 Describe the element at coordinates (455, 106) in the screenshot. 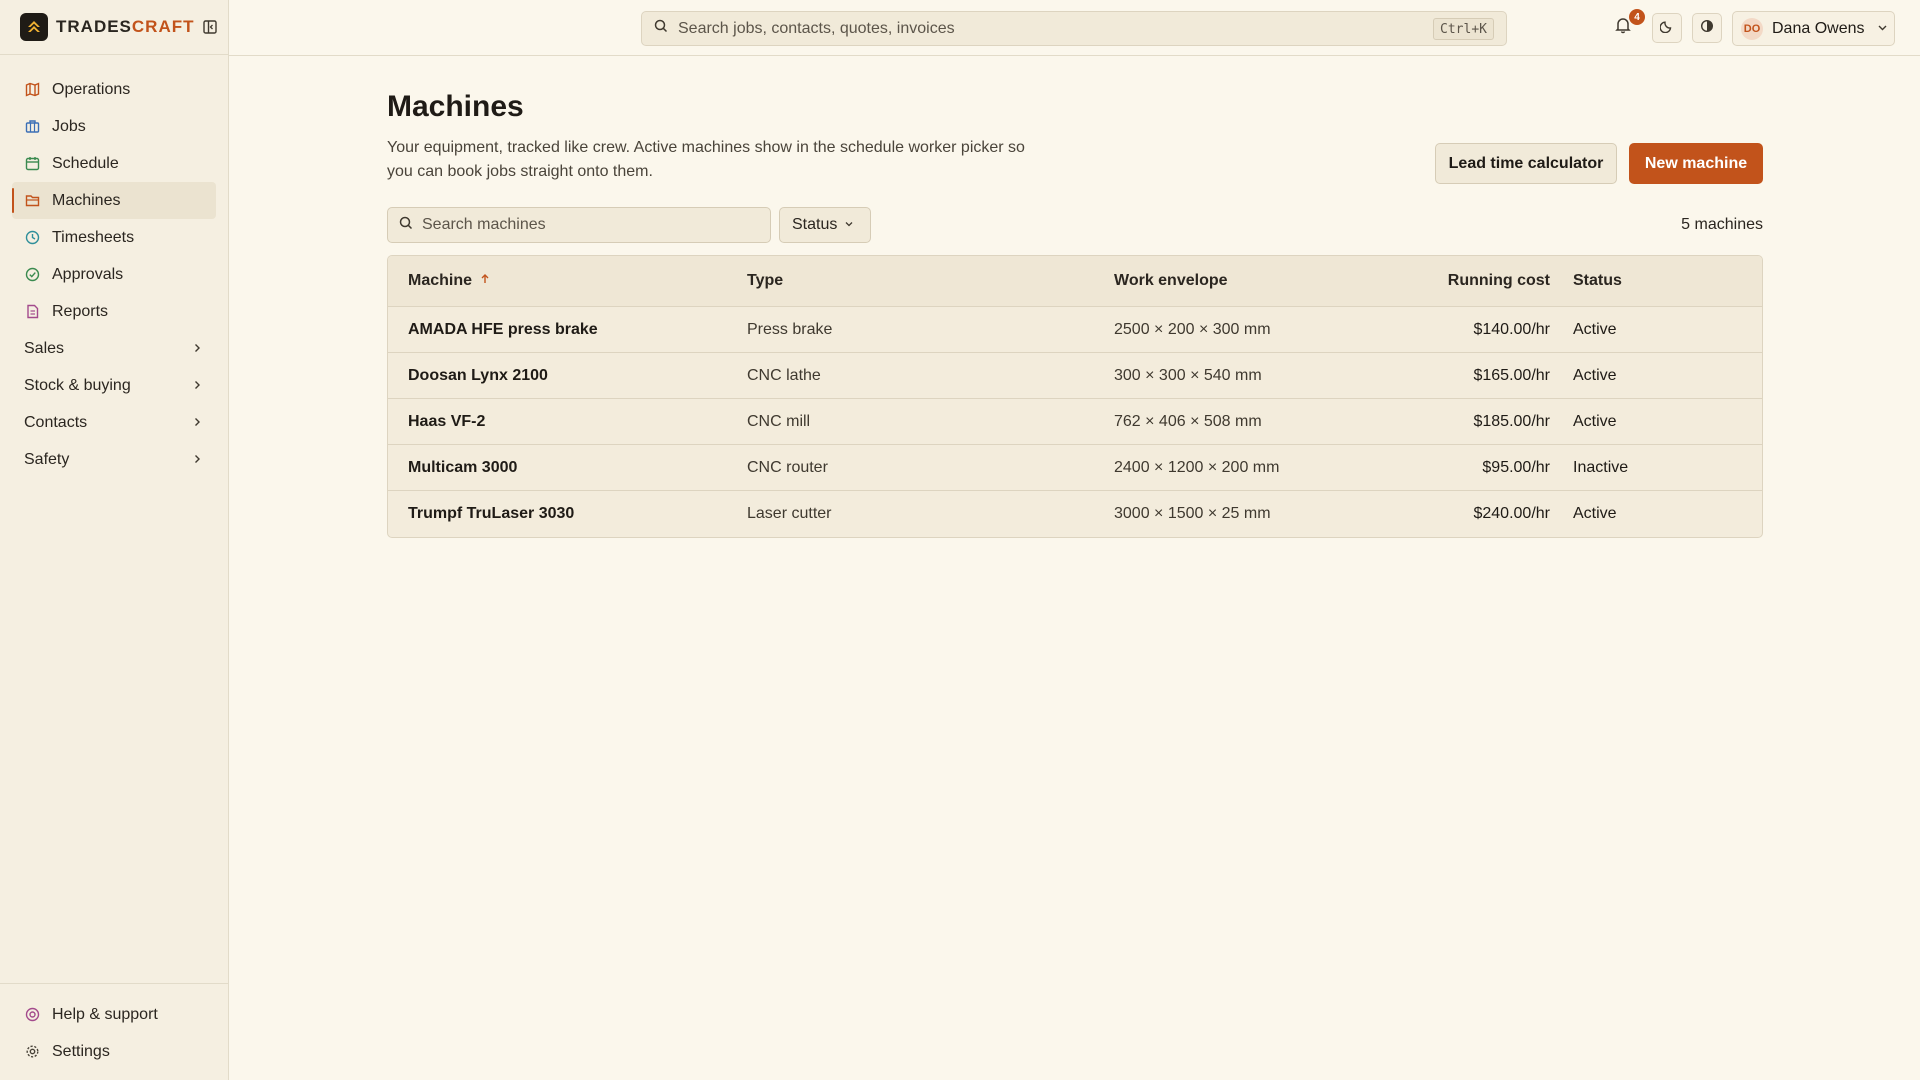

I see `page-title: Machines` at that location.